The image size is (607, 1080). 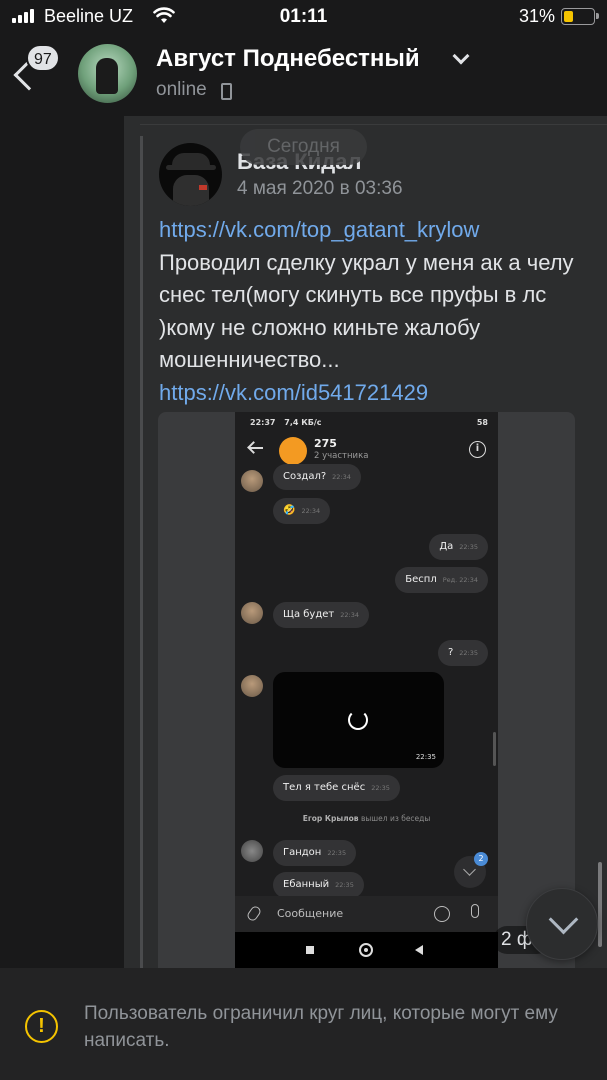 What do you see at coordinates (318, 885) in the screenshot?
I see `list-item: Ебанный 22:35` at bounding box center [318, 885].